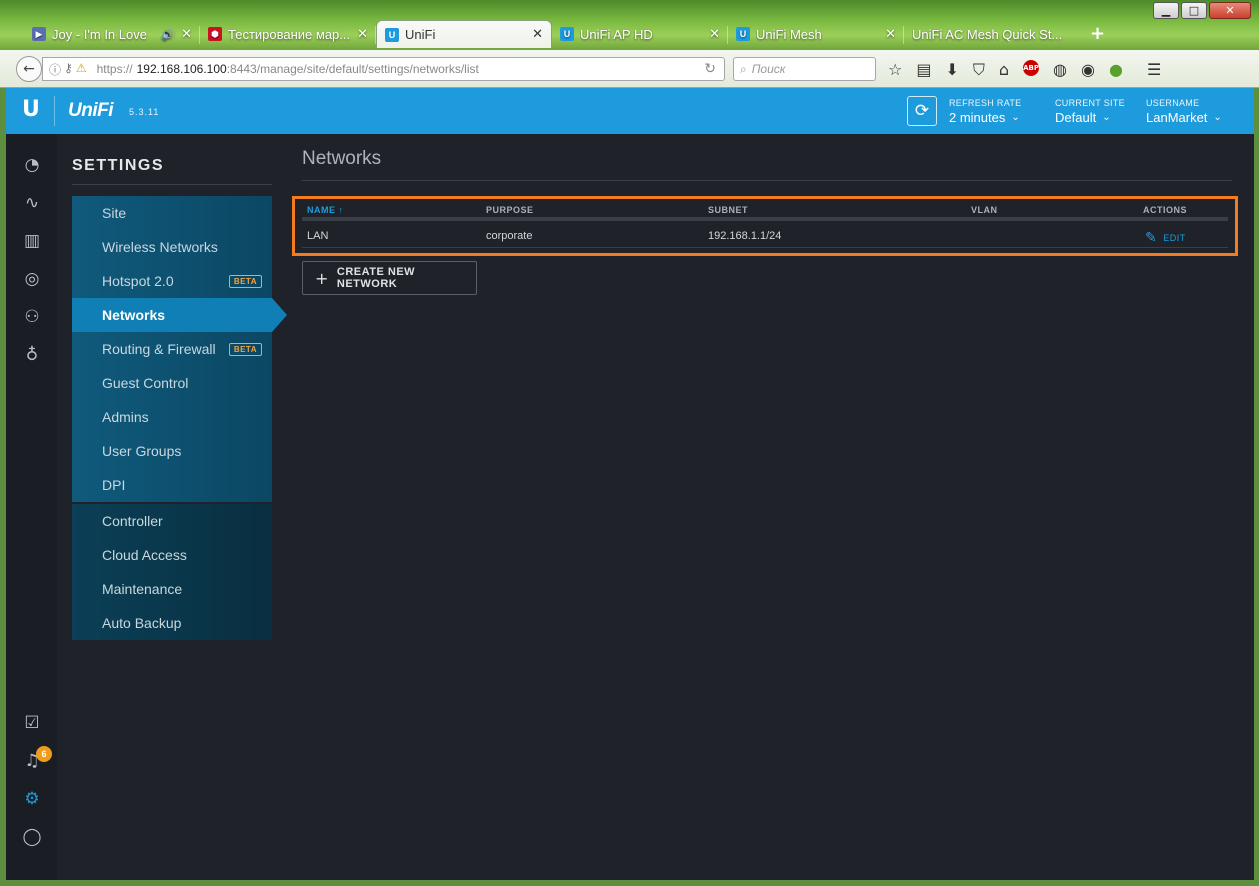 This screenshot has height=886, width=1259. Describe the element at coordinates (172, 521) in the screenshot. I see `menu-item-controller: Controller` at that location.